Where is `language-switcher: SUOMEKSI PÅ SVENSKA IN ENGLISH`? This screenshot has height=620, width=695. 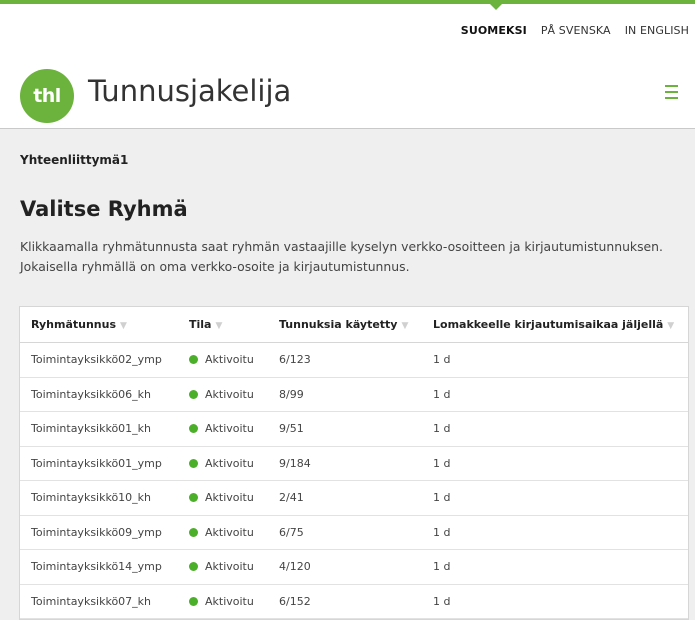 language-switcher: SUOMEKSI PÅ SVENSKA IN ENGLISH is located at coordinates (575, 30).